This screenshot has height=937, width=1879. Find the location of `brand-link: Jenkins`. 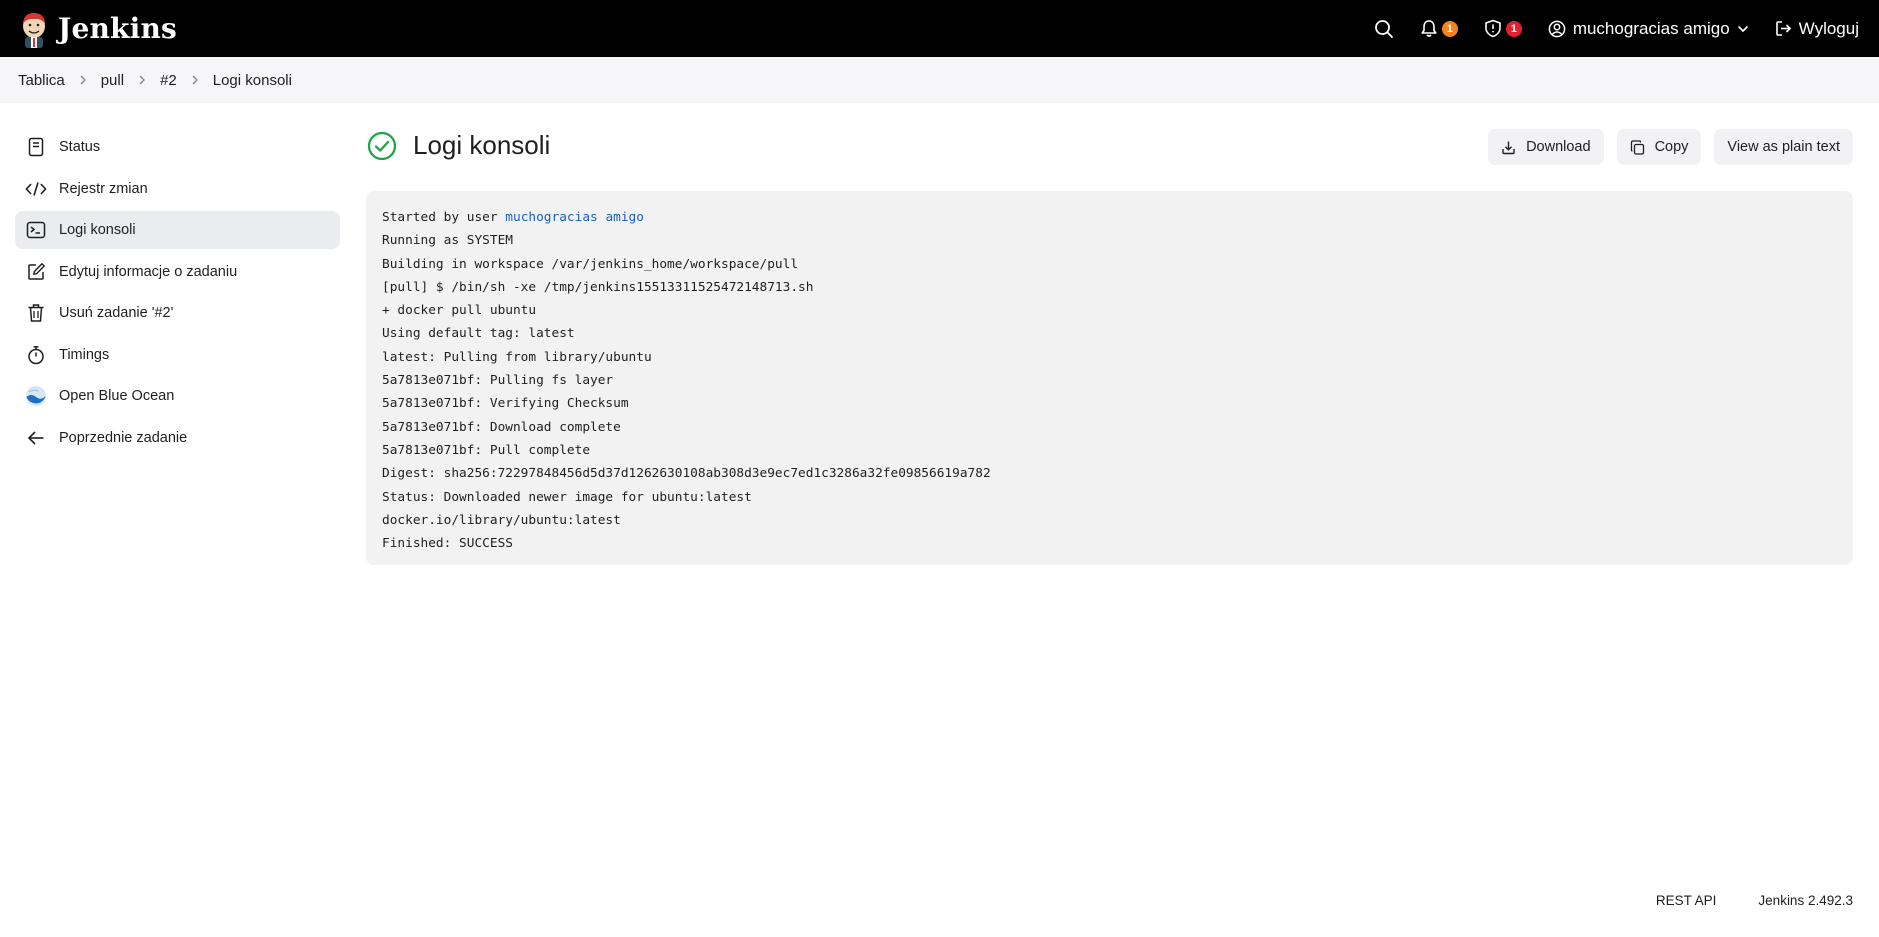

brand-link: Jenkins is located at coordinates (97, 29).